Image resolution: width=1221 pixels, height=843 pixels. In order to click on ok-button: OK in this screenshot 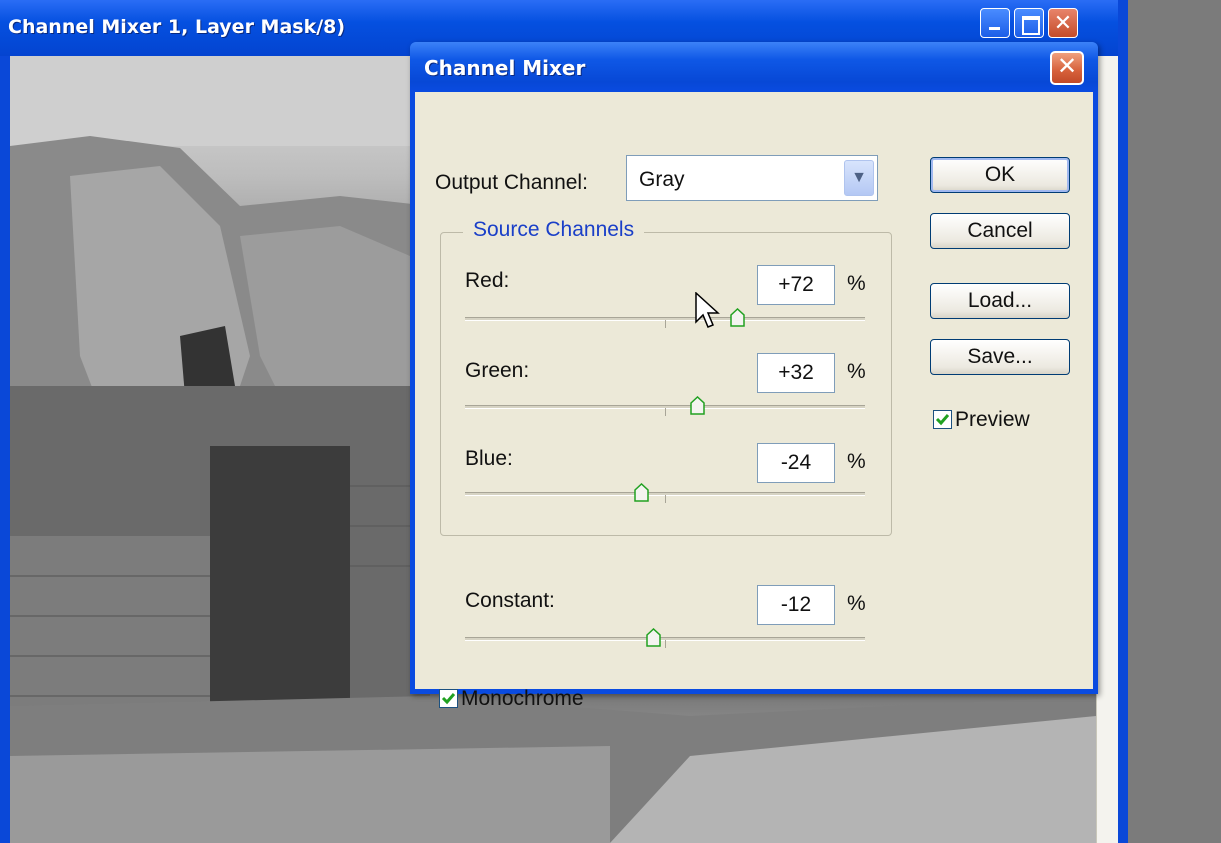, I will do `click(1000, 175)`.